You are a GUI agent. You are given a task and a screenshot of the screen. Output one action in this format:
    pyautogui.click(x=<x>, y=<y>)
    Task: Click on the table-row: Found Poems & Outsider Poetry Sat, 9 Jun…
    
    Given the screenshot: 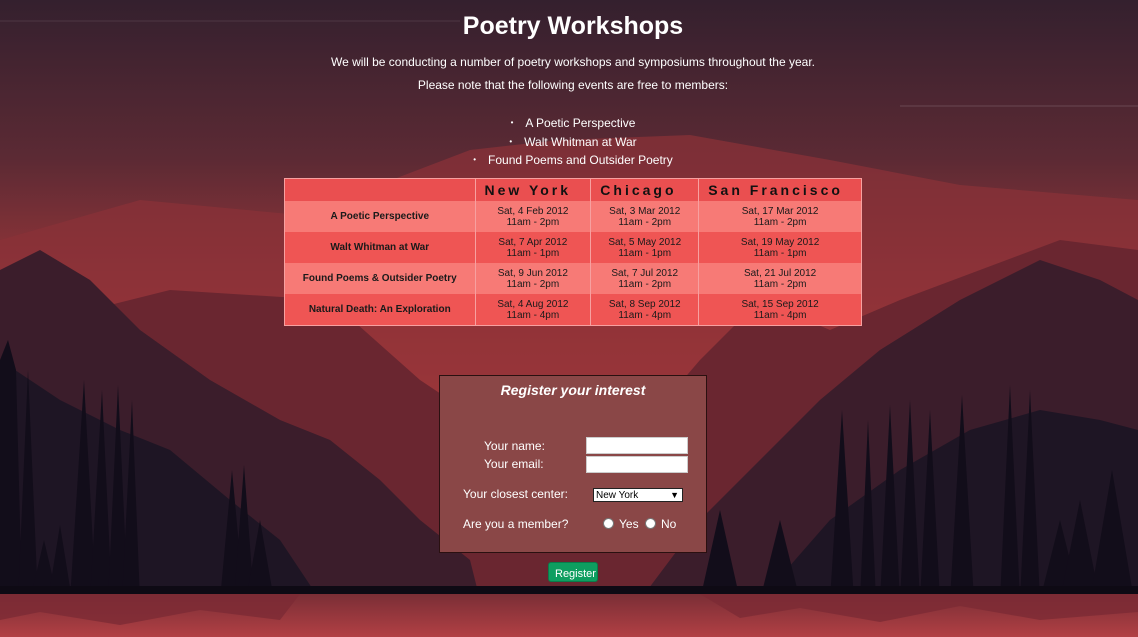 What is the action you would take?
    pyautogui.click(x=573, y=278)
    